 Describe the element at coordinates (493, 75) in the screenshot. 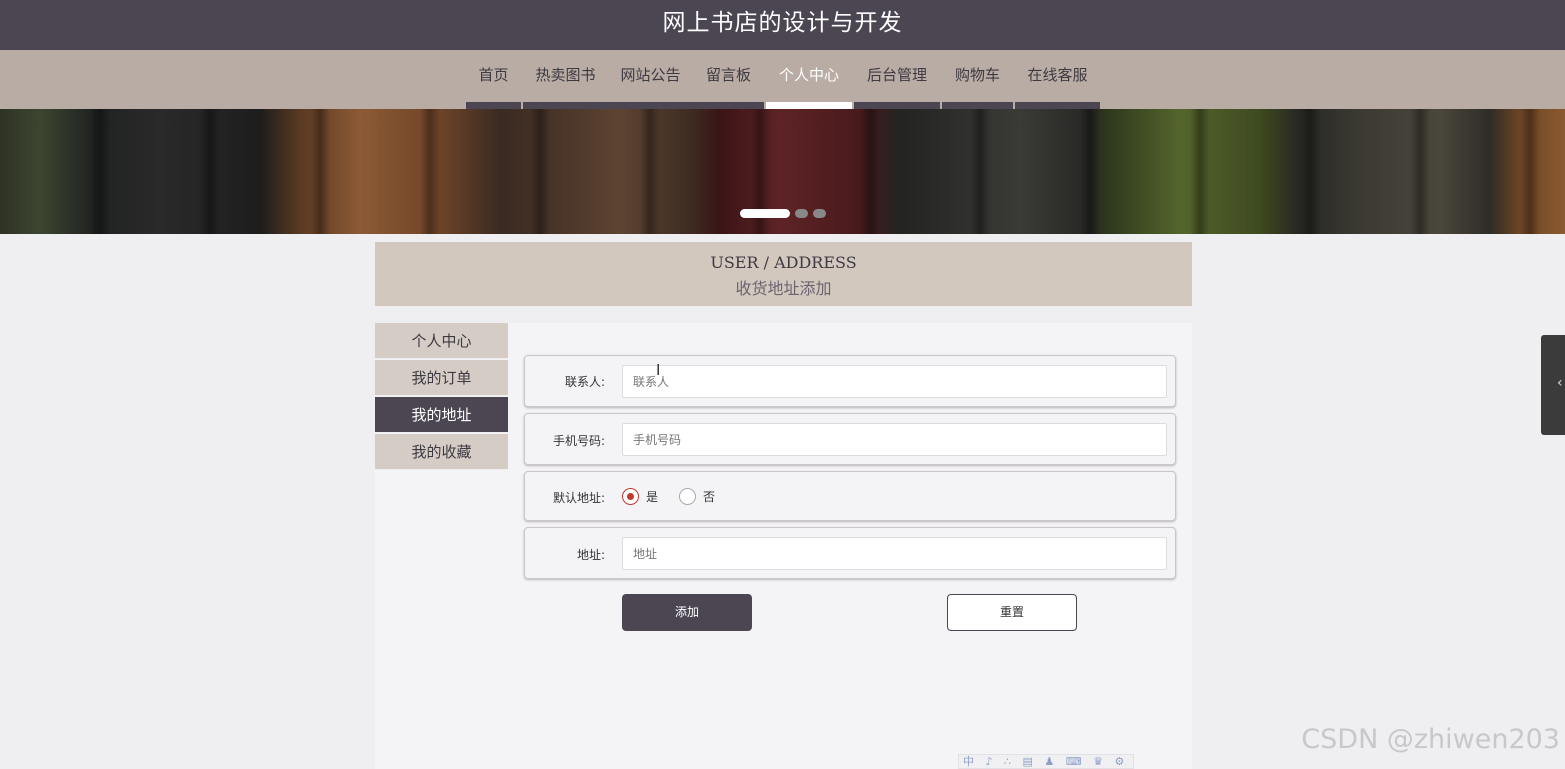

I see `nav-item-label: 首页` at that location.